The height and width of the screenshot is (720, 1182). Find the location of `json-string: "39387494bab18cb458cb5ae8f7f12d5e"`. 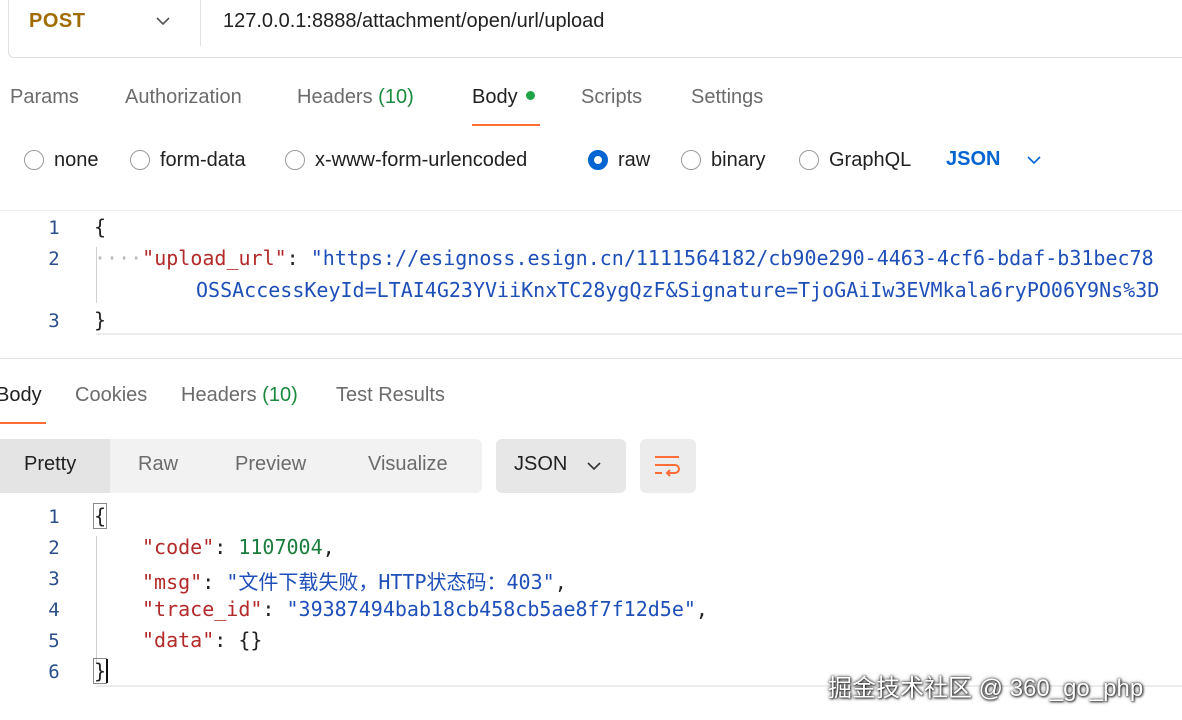

json-string: "39387494bab18cb458cb5ae8f7f12d5e" is located at coordinates (491, 609).